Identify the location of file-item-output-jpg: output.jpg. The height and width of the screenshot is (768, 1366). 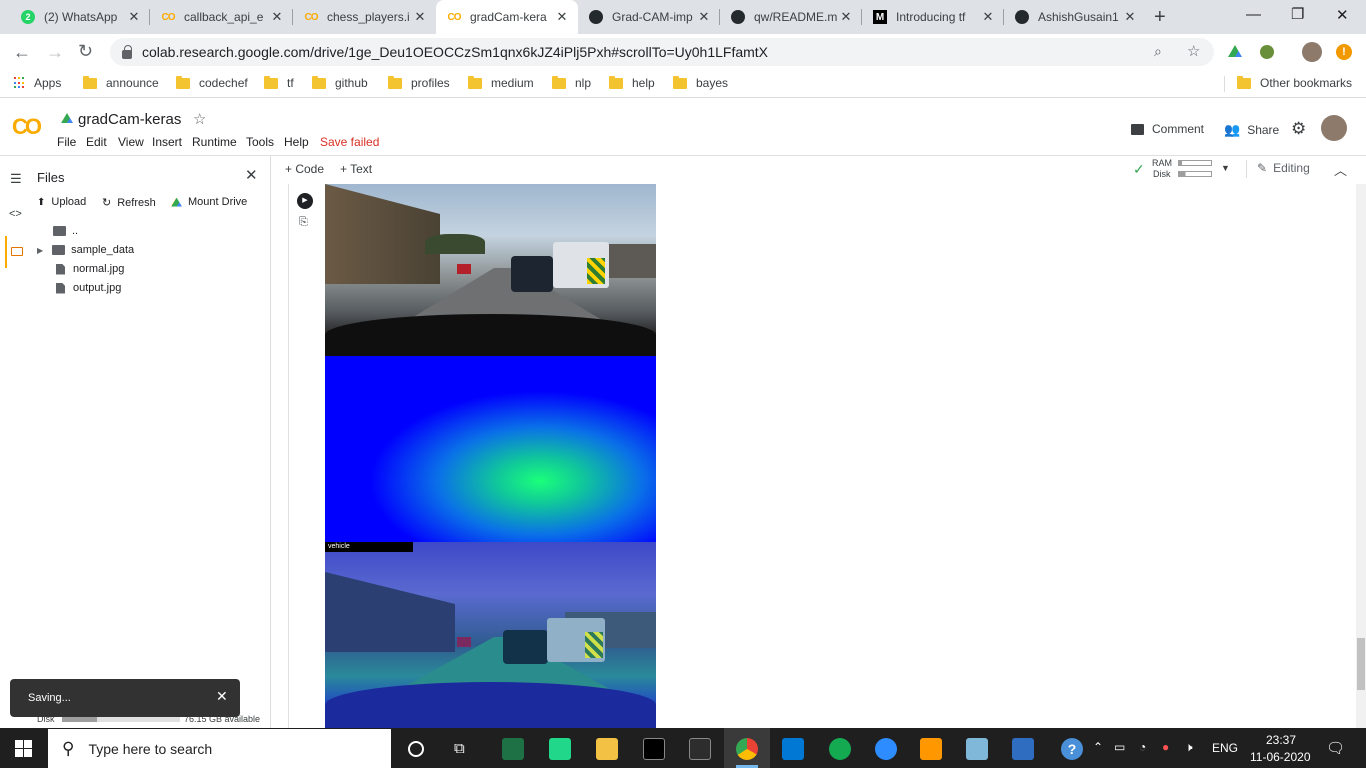
(88, 288).